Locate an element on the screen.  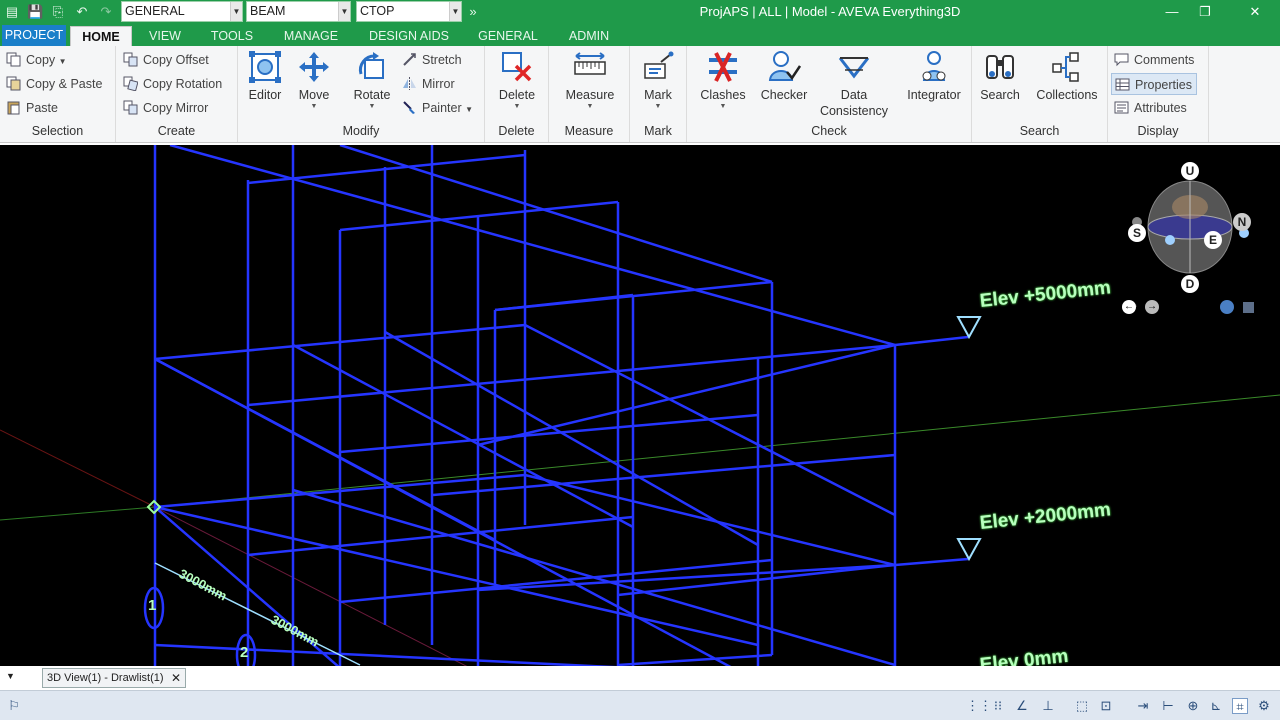
attributes-button: Attributes is located at coordinates (1150, 108).